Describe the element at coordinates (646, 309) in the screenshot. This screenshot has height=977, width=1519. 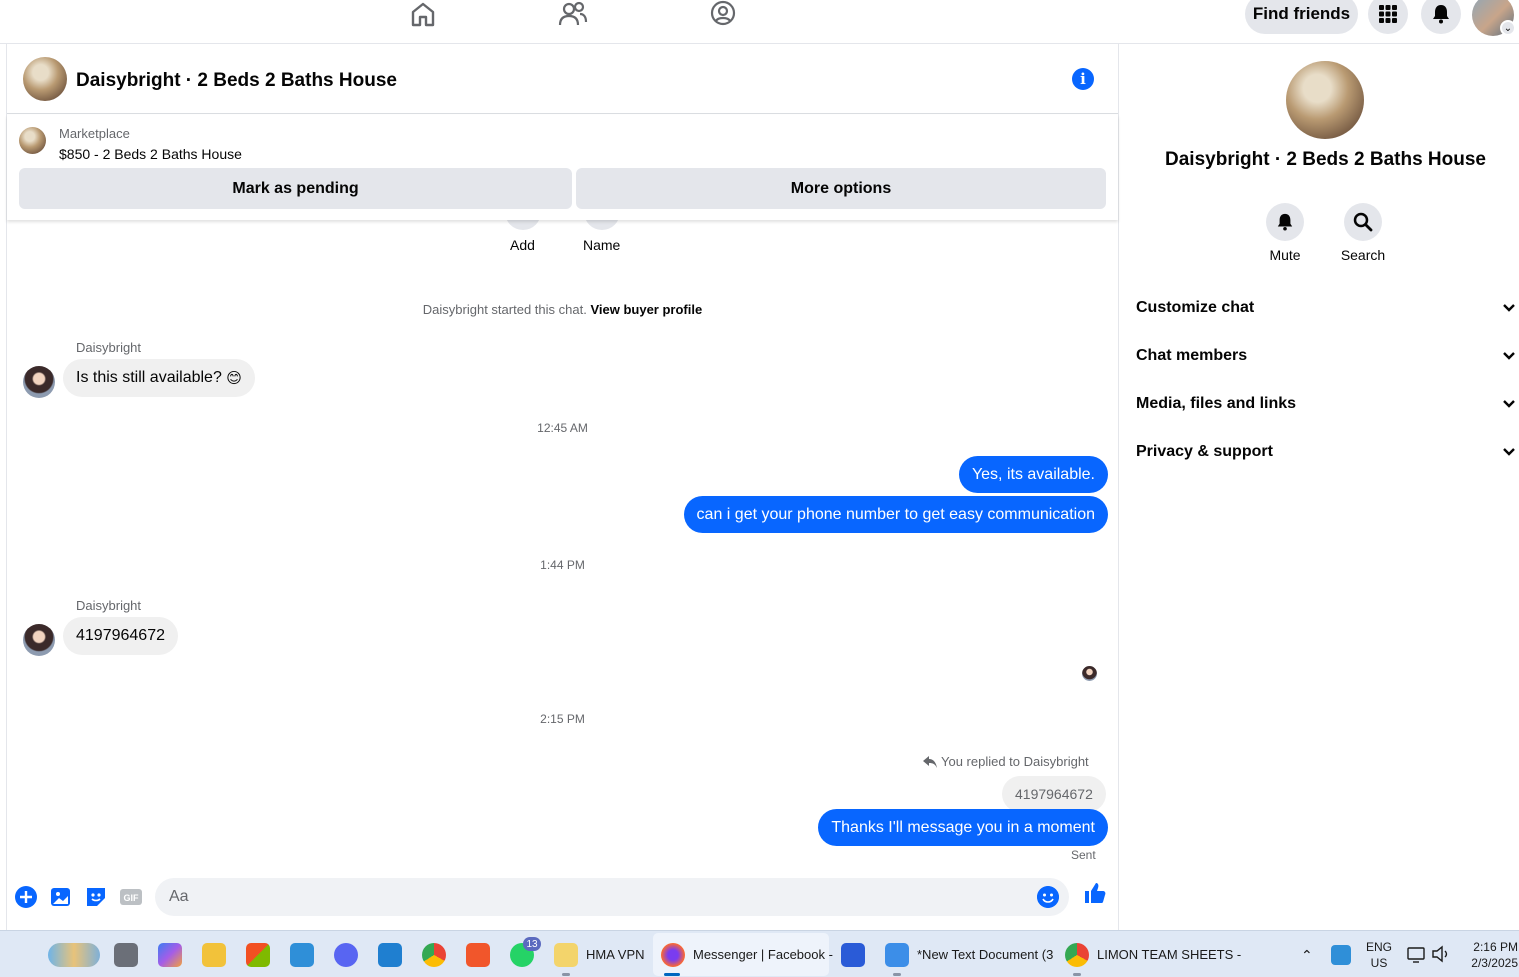
I see `view-buyer-profile-link: View buyer profile` at that location.